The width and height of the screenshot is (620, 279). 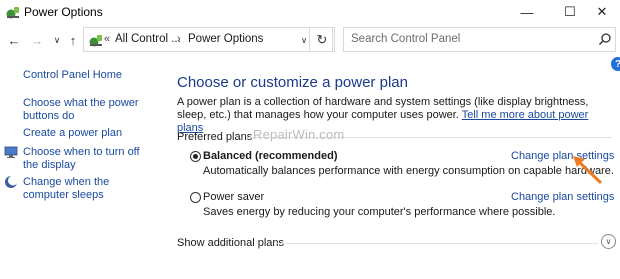 What do you see at coordinates (479, 39) in the screenshot?
I see `search-box: Search Control Panel` at bounding box center [479, 39].